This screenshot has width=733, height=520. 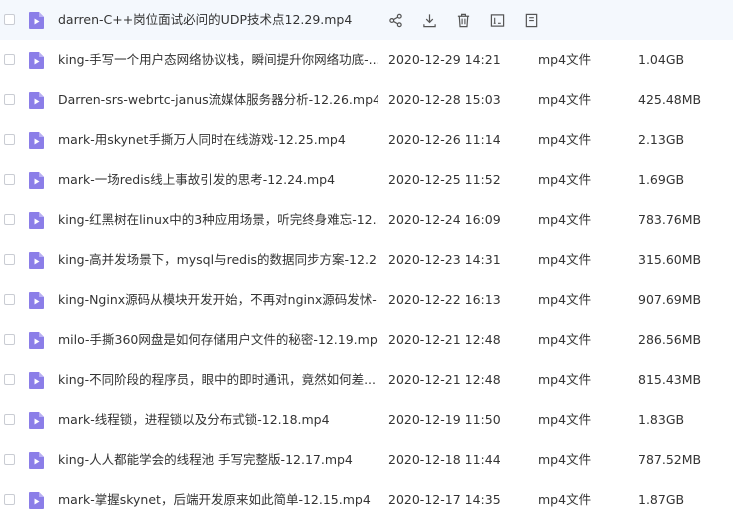 What do you see at coordinates (670, 459) in the screenshot?
I see `file-size: 787.52MB` at bounding box center [670, 459].